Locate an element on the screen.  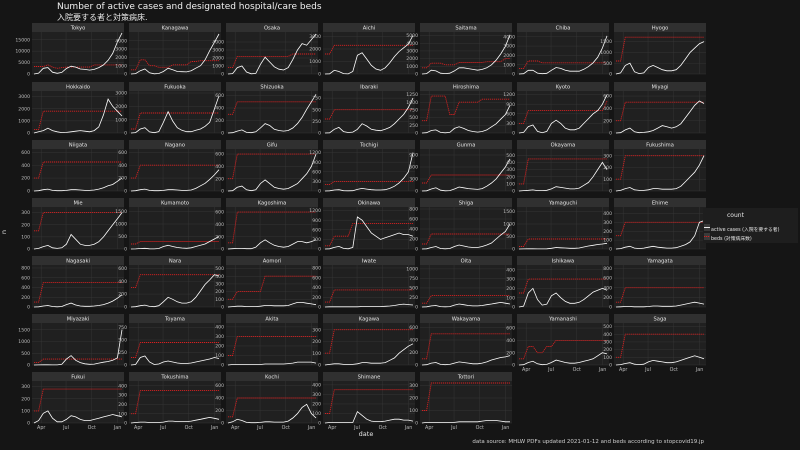
facet-okayama: Okayama0100200300400500 is located at coordinates (557, 167).